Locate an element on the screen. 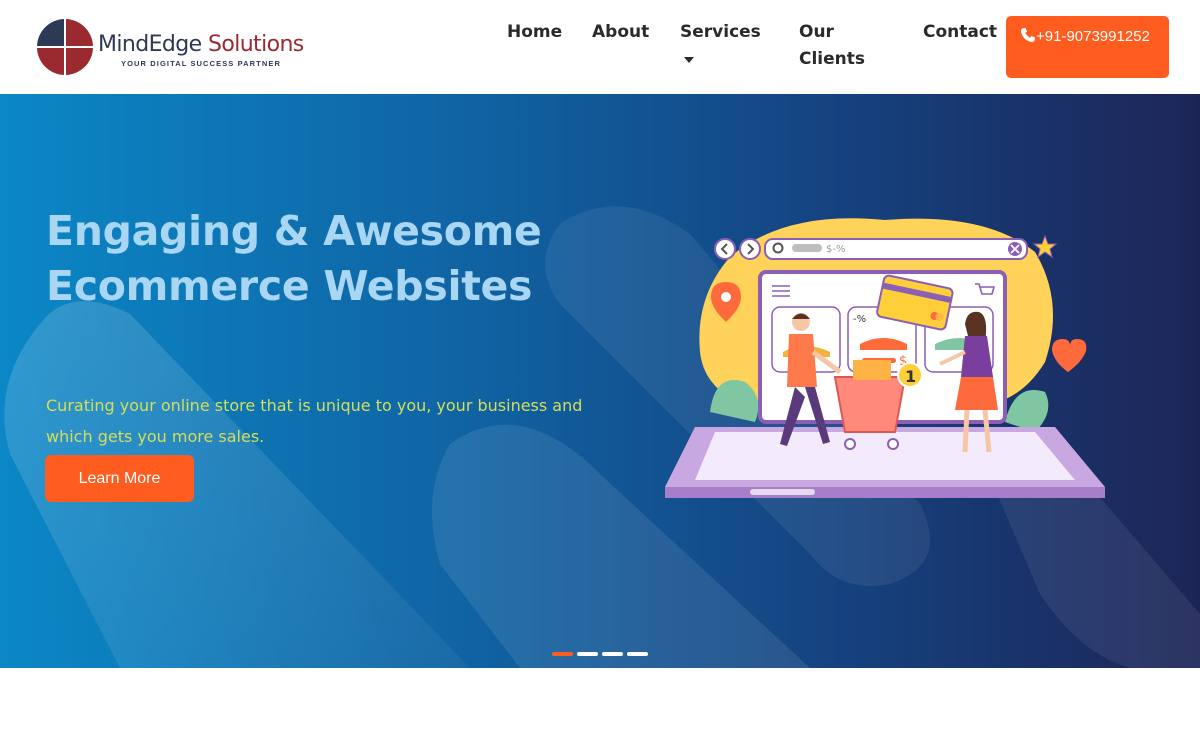 The height and width of the screenshot is (740, 1200). ecommerce-illustration: $-% -% $ 1 is located at coordinates (885, 358).